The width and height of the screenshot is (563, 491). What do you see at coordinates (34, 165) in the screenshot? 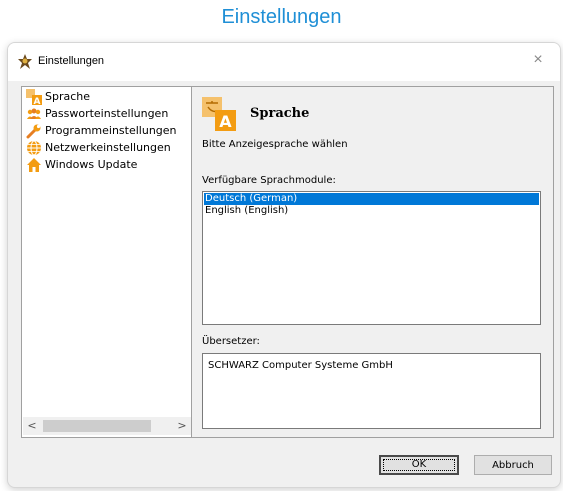
I see `house-icon` at bounding box center [34, 165].